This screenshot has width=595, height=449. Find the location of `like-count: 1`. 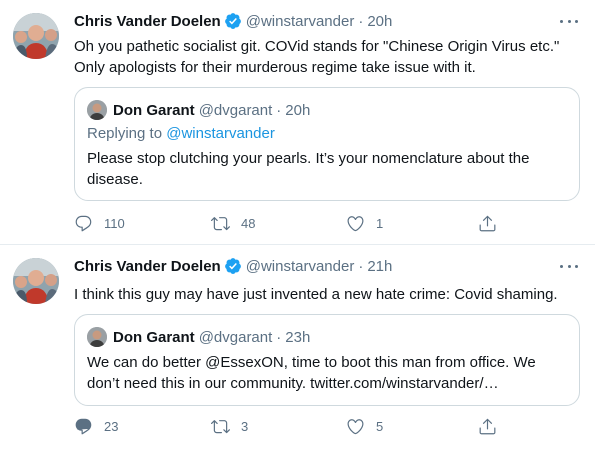

like-count: 1 is located at coordinates (380, 223).